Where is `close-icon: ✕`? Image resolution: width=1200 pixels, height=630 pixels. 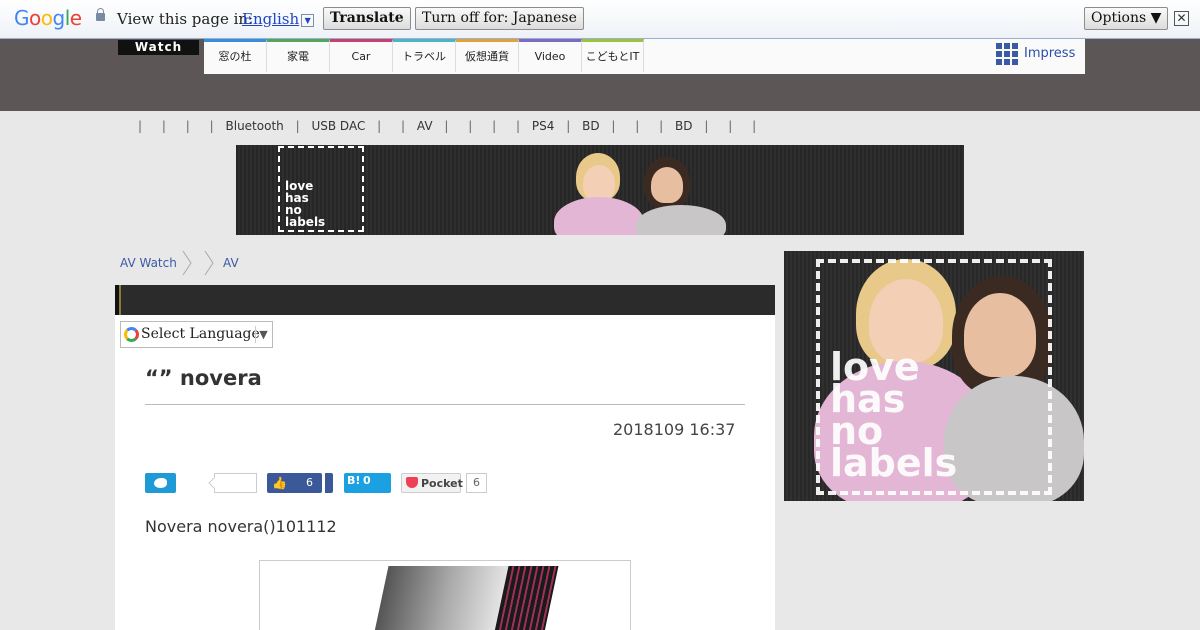 close-icon: ✕ is located at coordinates (1181, 18).